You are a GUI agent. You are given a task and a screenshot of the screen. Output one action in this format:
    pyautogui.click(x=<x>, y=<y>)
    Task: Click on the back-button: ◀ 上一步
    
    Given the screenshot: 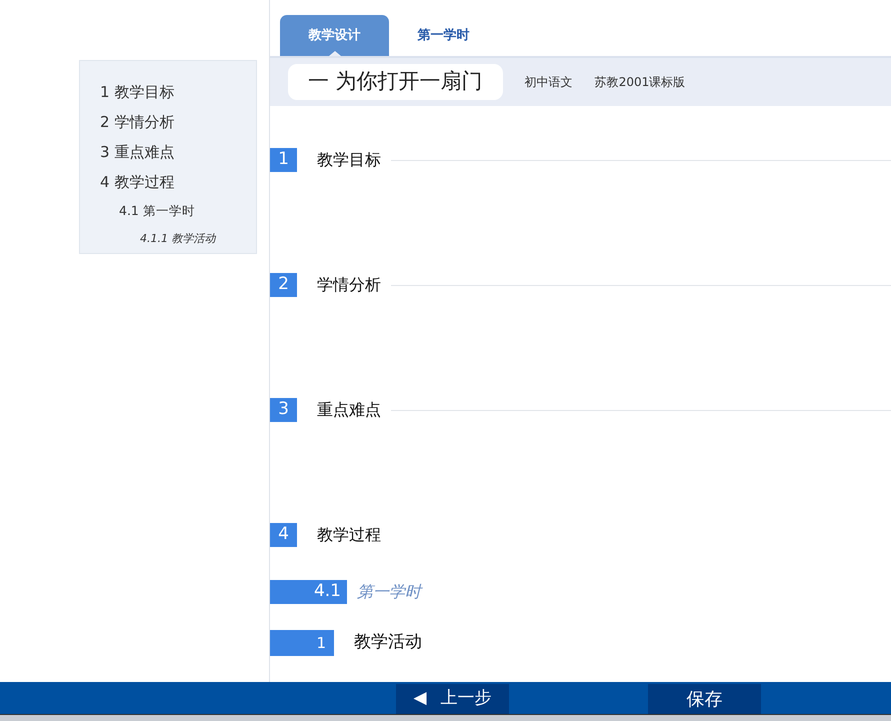 What is the action you would take?
    pyautogui.click(x=452, y=699)
    